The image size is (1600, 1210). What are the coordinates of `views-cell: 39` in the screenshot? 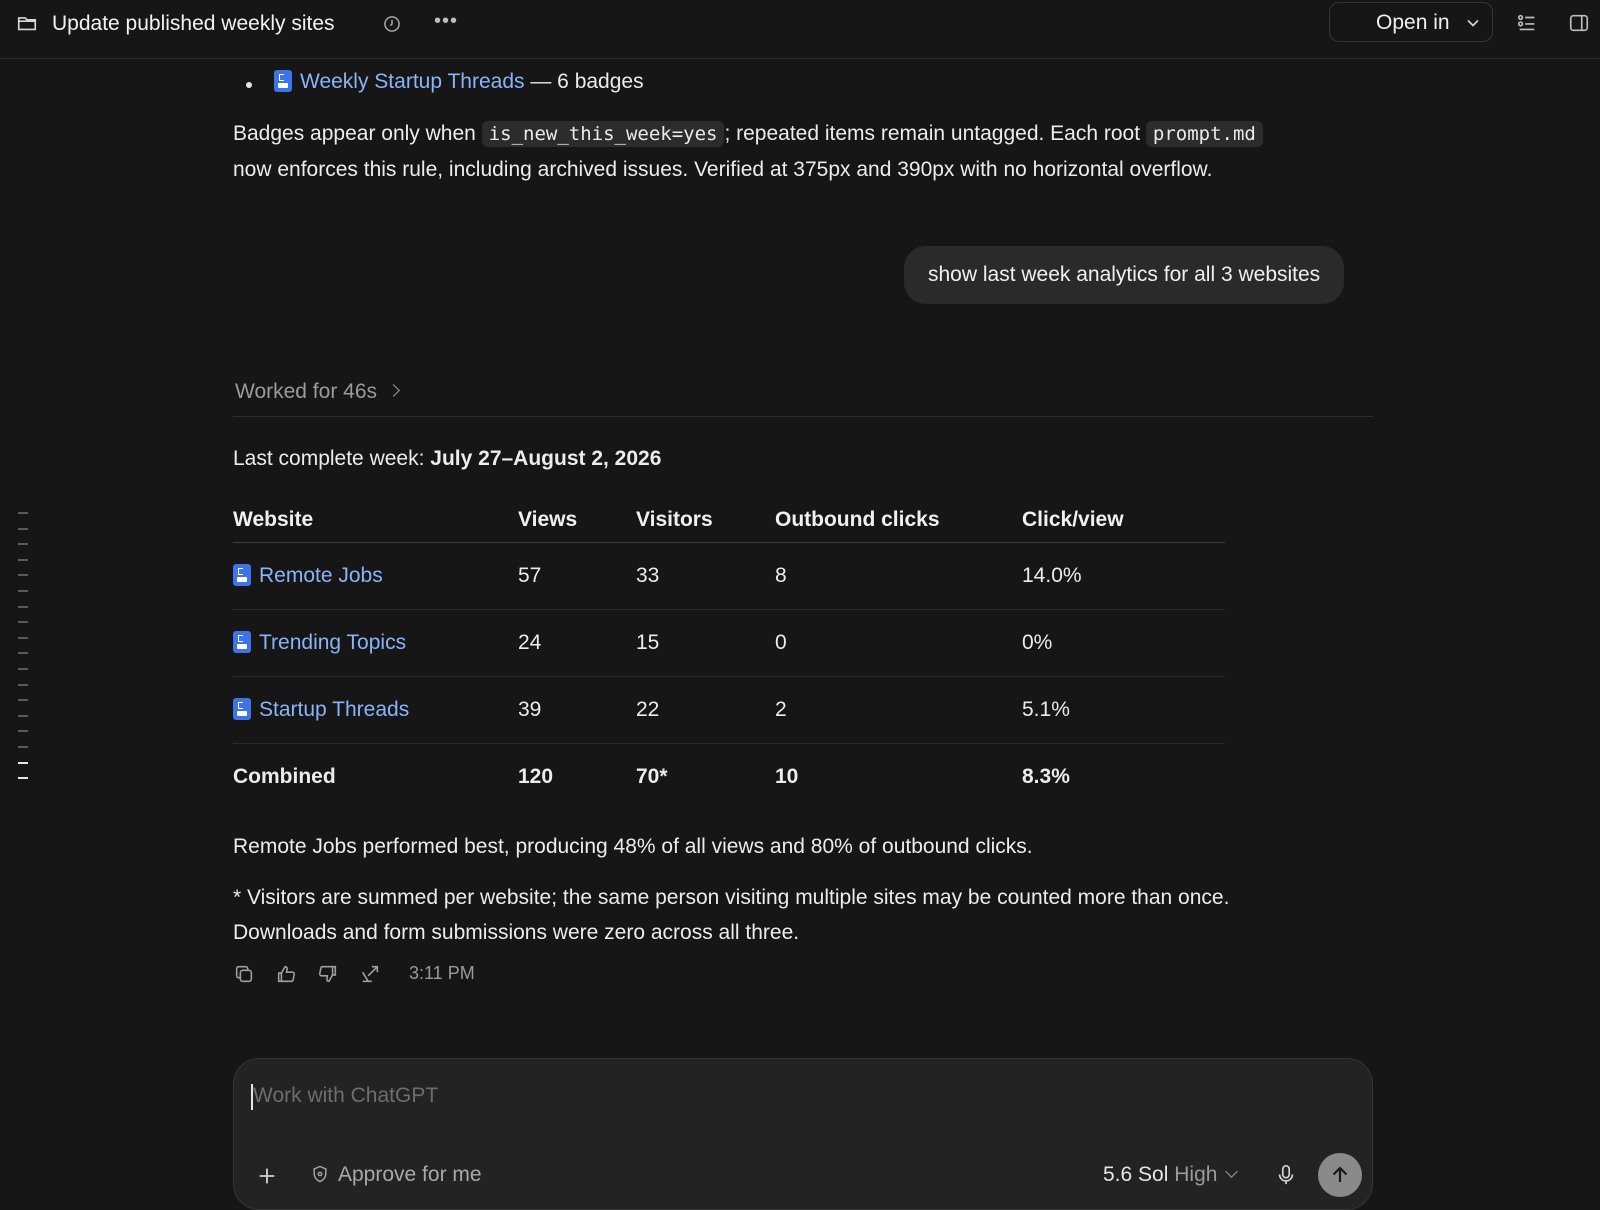 It's located at (577, 710).